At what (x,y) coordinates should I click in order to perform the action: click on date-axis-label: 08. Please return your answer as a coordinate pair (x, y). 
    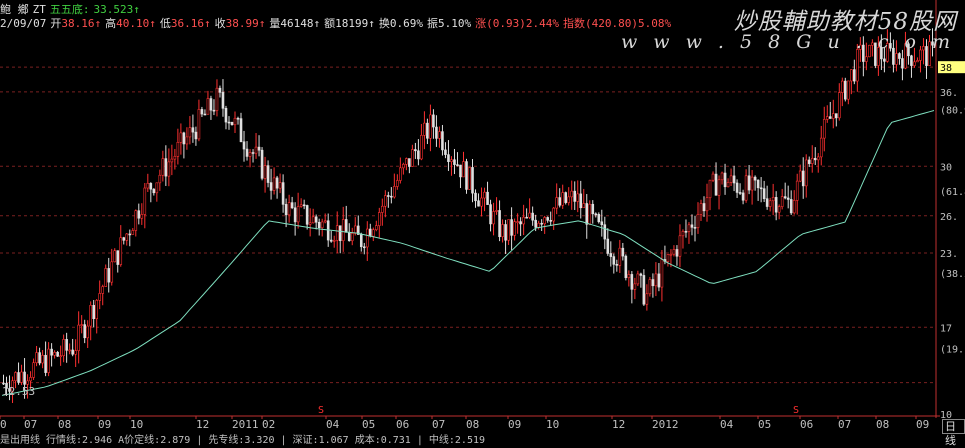
    Looking at the image, I should click on (472, 424).